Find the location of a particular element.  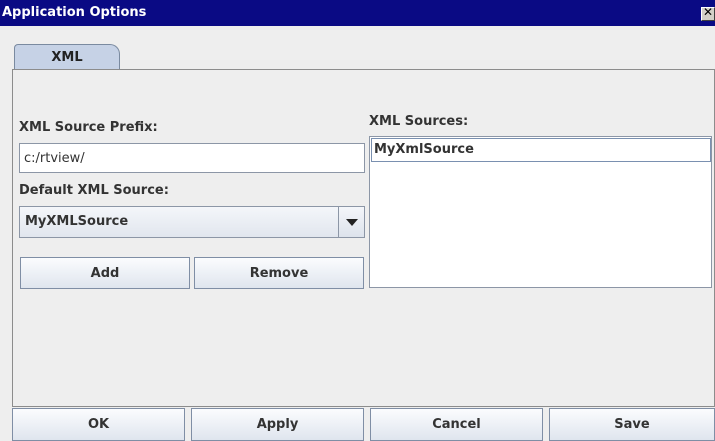

close-button: ✕ is located at coordinates (708, 13).